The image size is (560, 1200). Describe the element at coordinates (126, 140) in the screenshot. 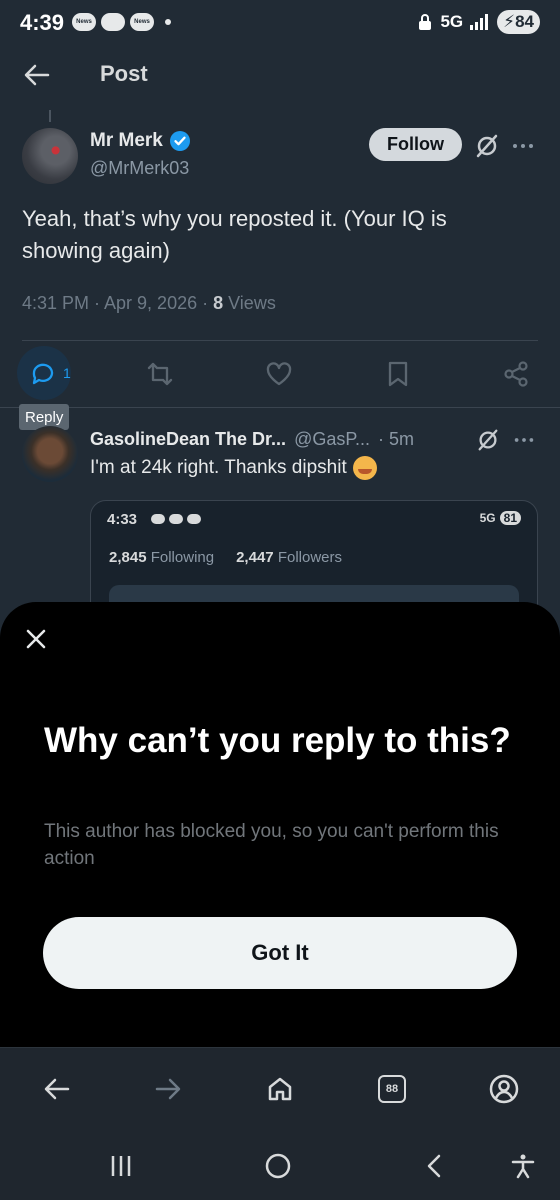

I see `author-name-text: Mr Merk` at that location.